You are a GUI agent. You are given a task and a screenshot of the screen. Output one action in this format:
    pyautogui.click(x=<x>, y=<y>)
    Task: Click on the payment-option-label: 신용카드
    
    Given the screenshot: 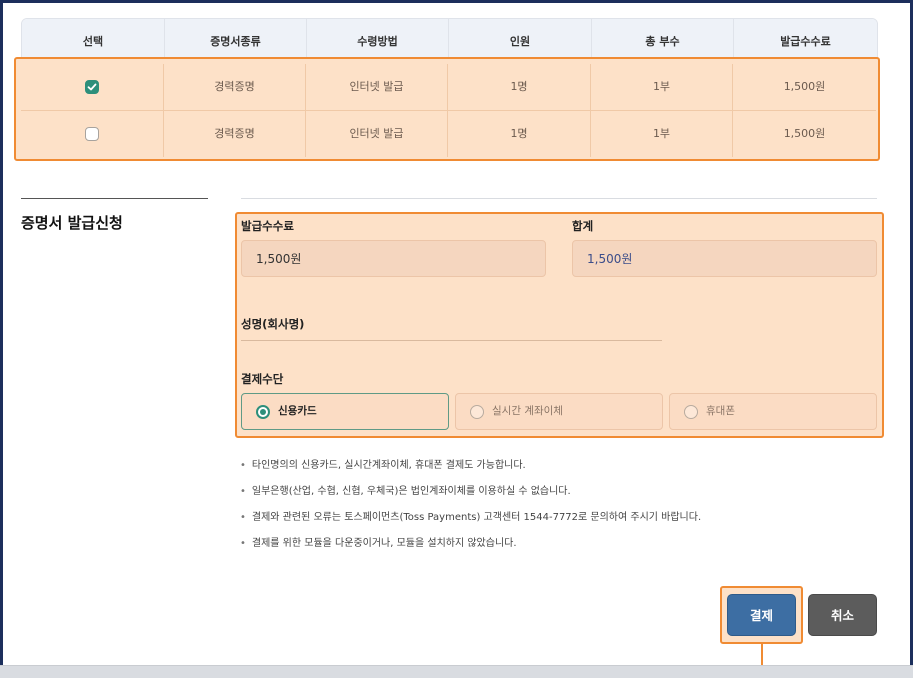 What is the action you would take?
    pyautogui.click(x=297, y=411)
    